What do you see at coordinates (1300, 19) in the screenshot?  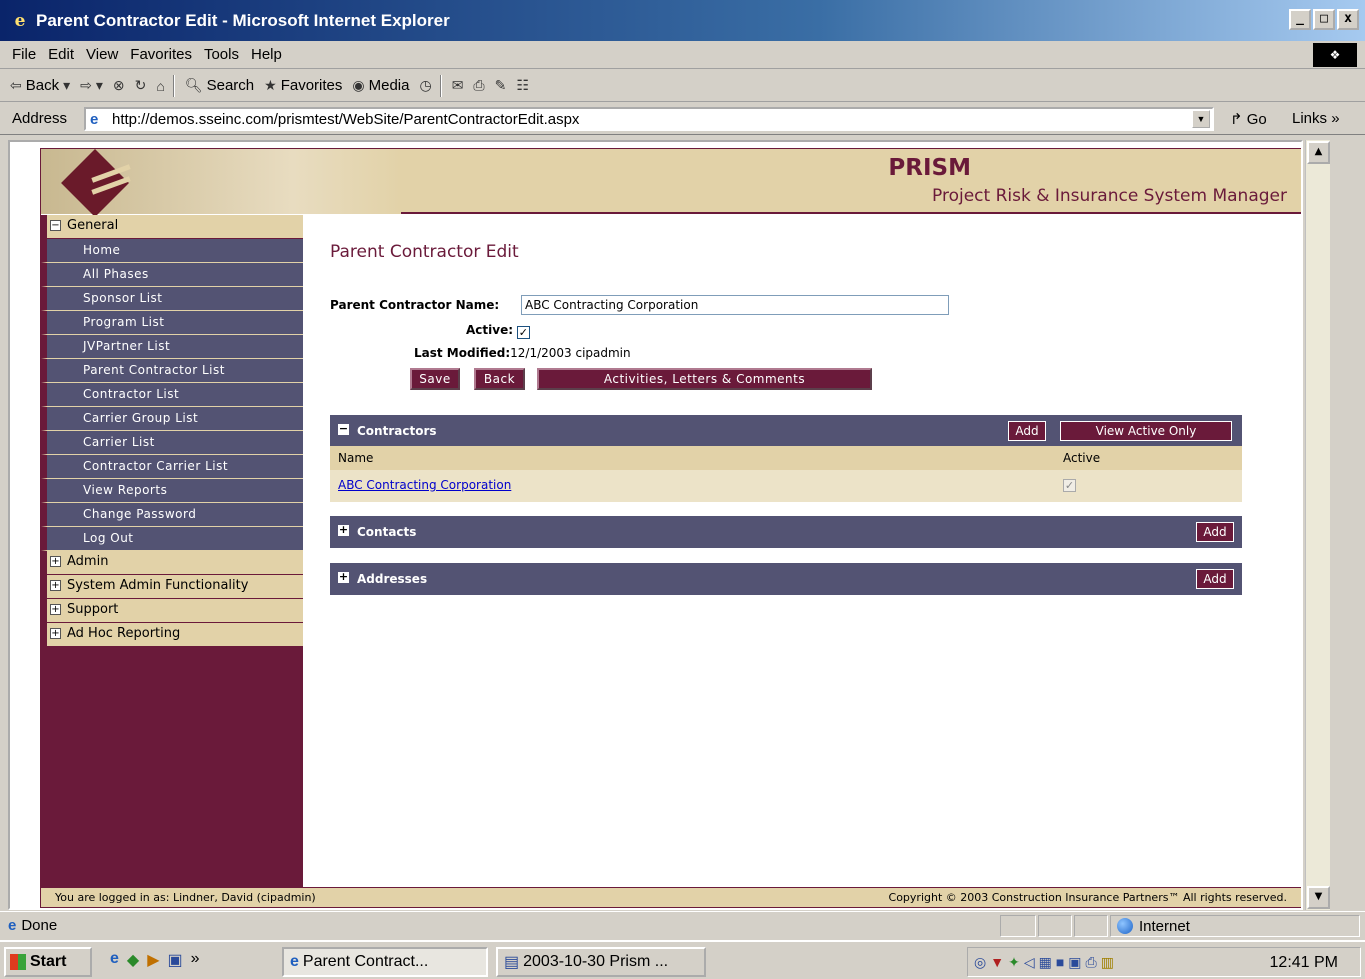 I see `minimize-button: _` at bounding box center [1300, 19].